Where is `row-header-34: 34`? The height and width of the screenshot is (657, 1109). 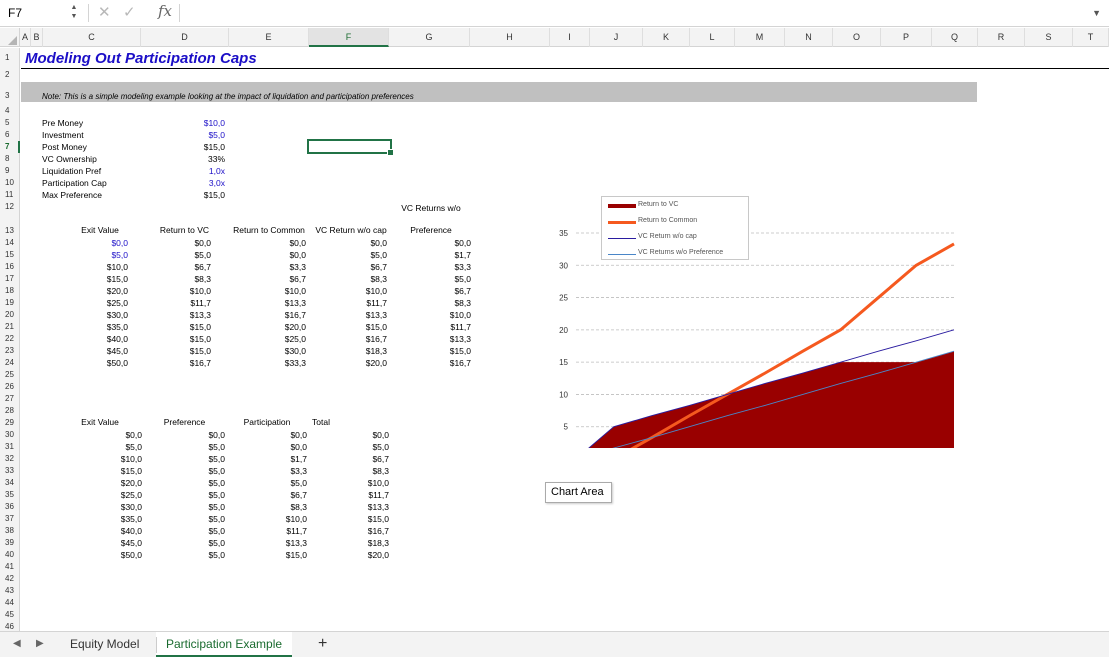
row-header-34: 34 is located at coordinates (10, 483).